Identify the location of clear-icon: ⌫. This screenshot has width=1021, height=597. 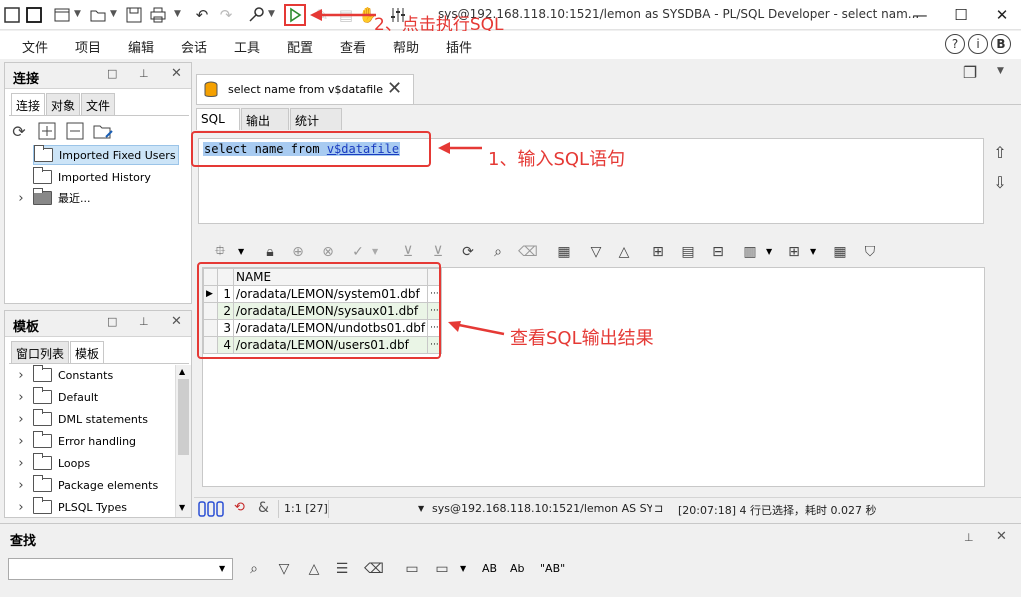
(528, 252).